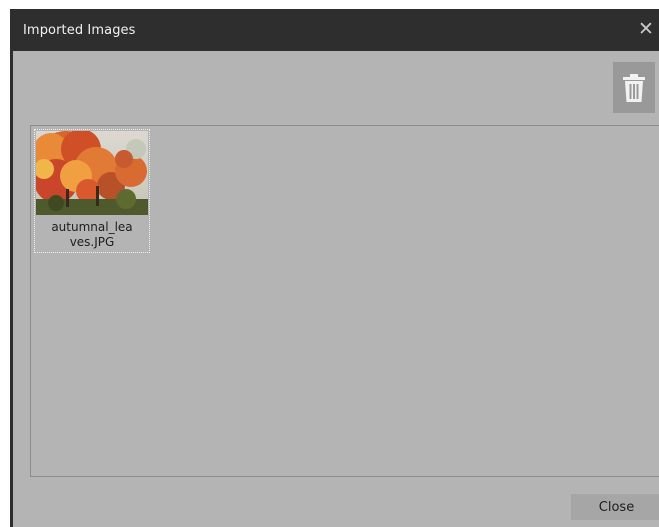  I want to click on image-filename: autumnal_lea ves.JPG, so click(92, 235).